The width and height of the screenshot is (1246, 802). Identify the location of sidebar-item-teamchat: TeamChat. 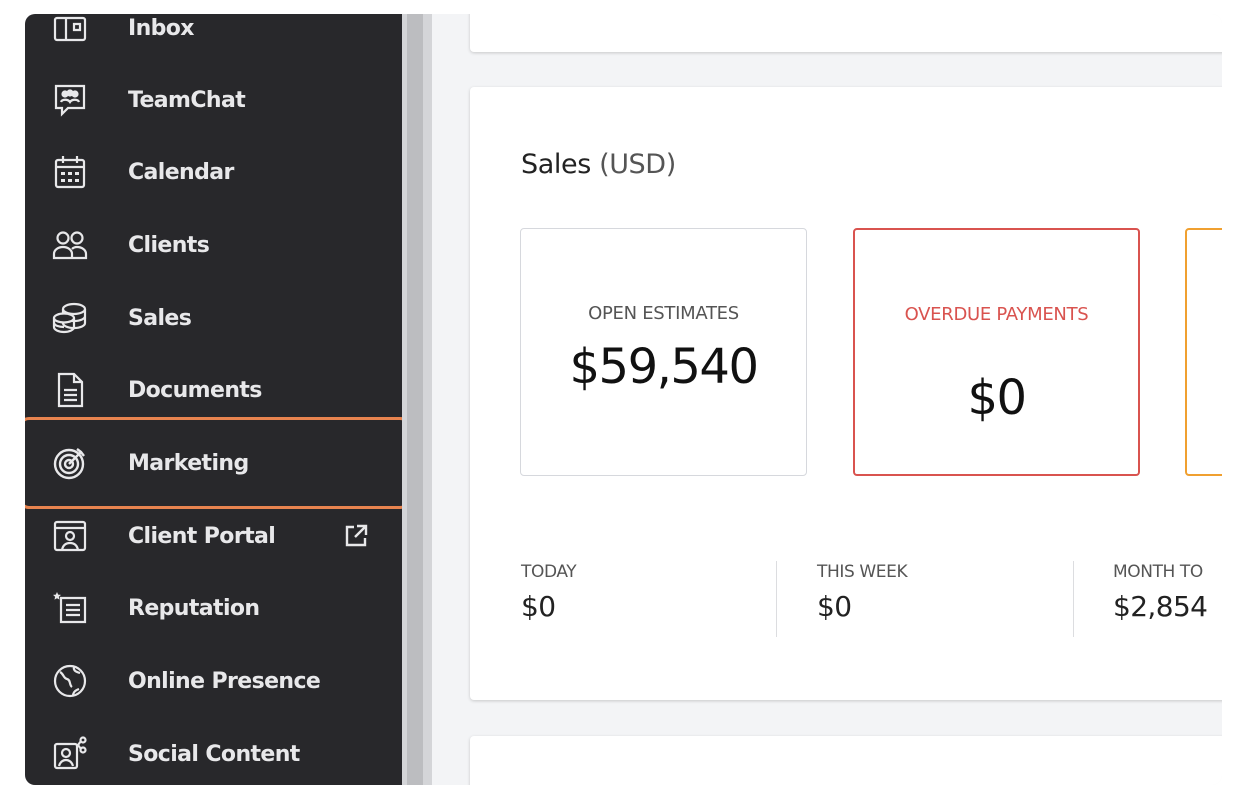
(213, 100).